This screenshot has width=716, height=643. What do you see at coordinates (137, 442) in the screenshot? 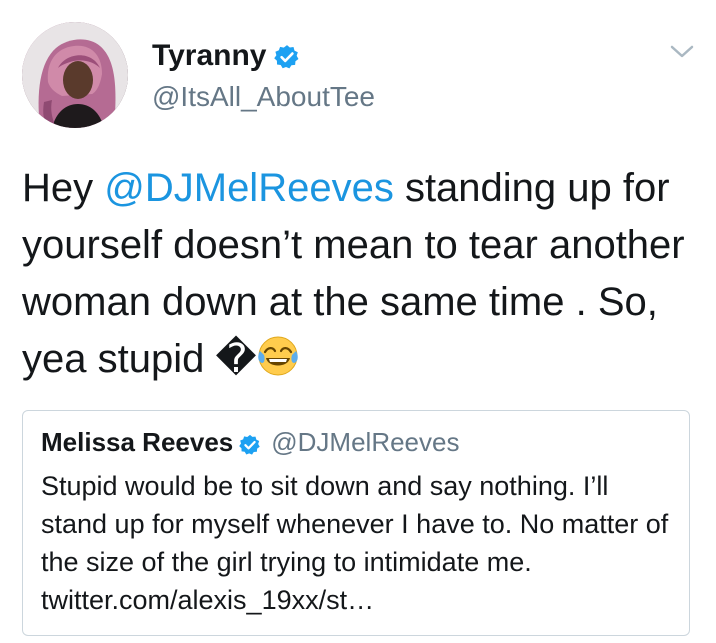
I see `quoted-author-name: Melissa Reeves` at bounding box center [137, 442].